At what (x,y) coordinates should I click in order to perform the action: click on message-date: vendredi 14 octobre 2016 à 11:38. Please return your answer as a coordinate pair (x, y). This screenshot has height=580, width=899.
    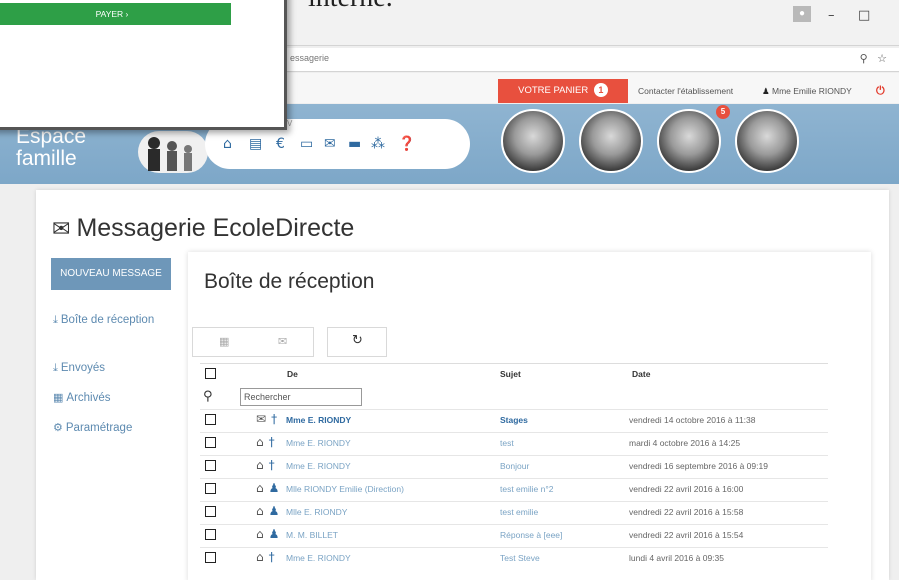
    Looking at the image, I should click on (692, 420).